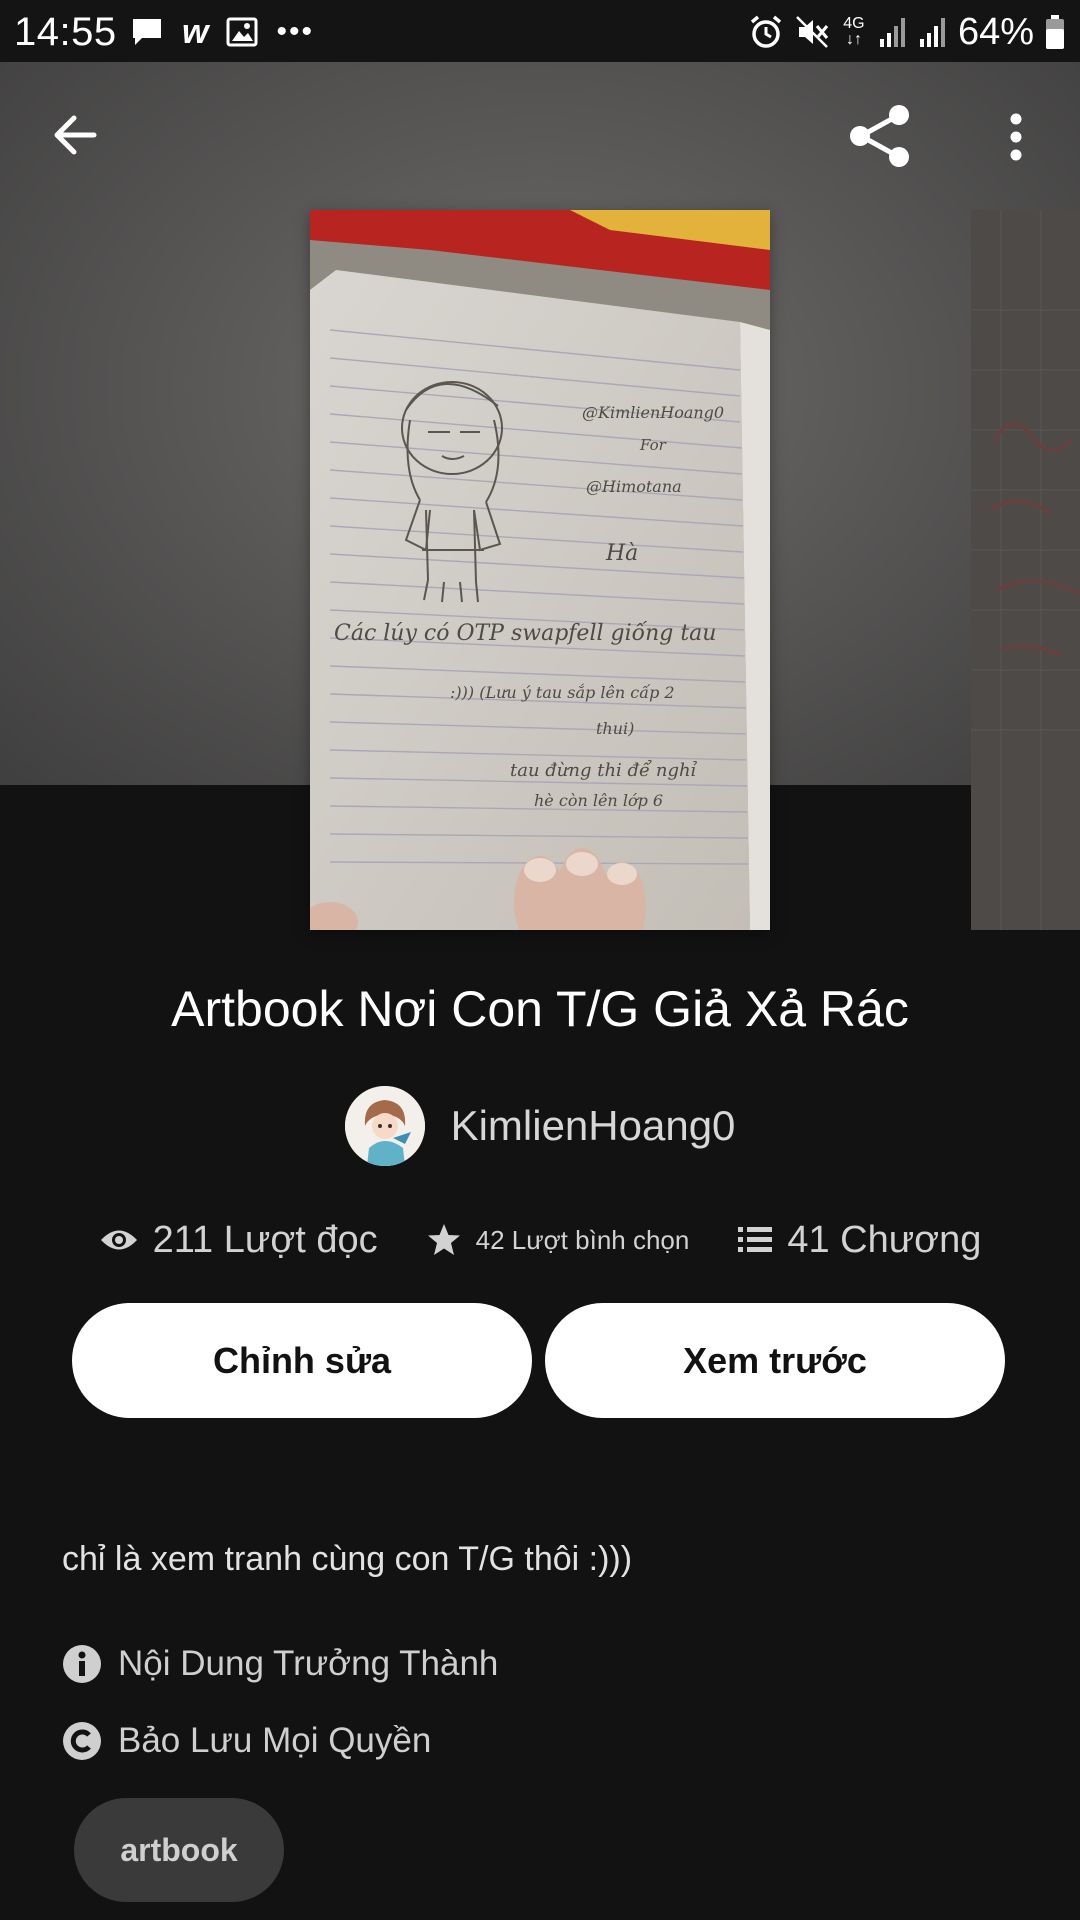  I want to click on more-vertical-icon, so click(1016, 137).